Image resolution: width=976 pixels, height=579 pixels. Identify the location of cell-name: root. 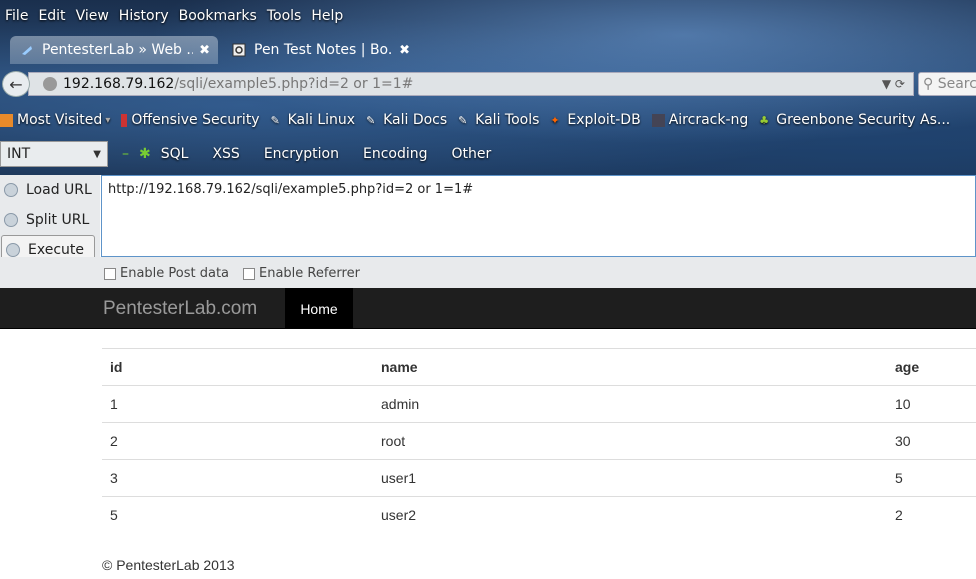
(630, 441).